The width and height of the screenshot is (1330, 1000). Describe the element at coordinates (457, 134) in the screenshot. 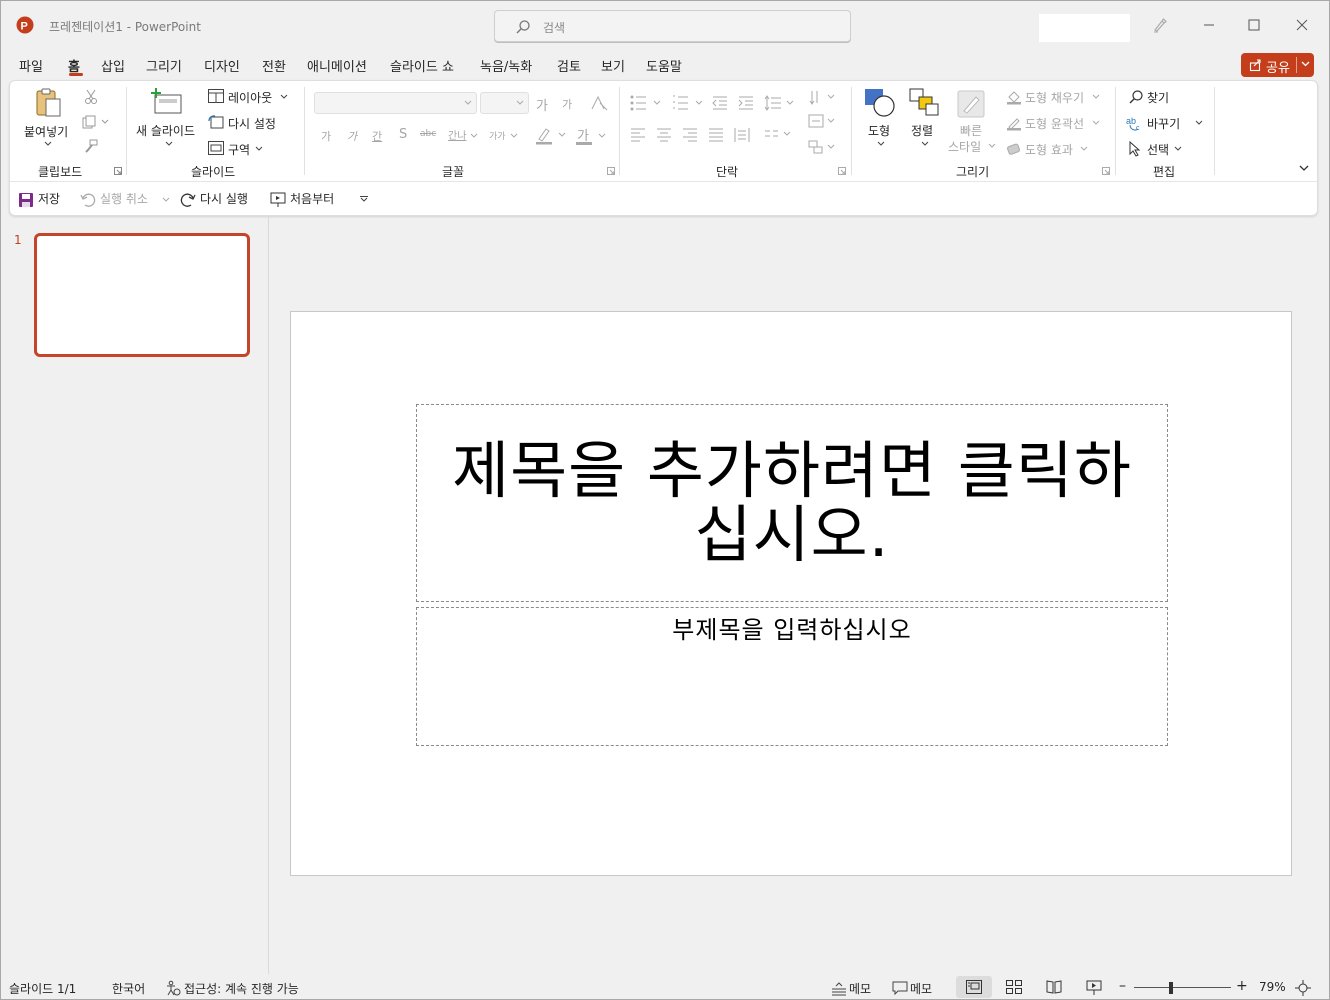

I see `character-spacing-button: 간나` at that location.